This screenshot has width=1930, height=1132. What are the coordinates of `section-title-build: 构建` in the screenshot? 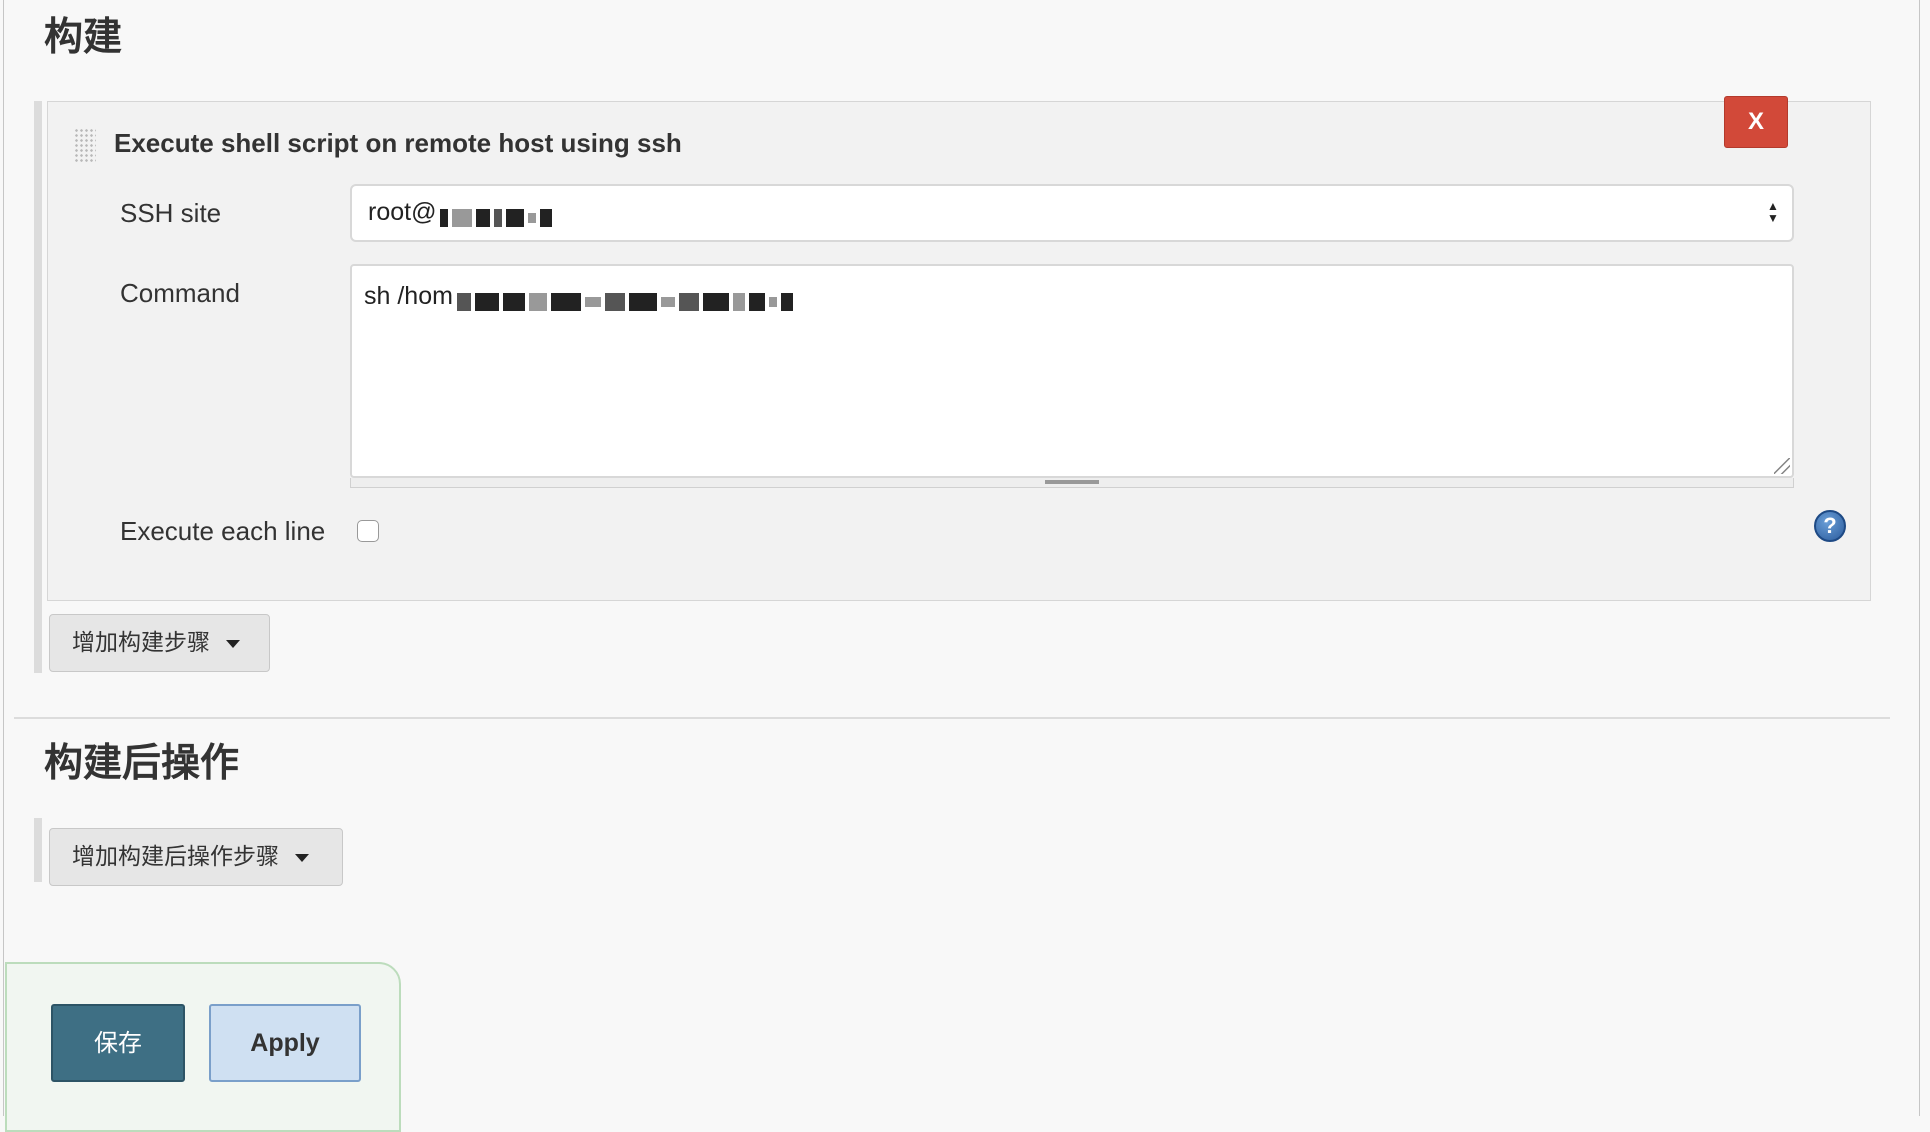 It's located at (83, 37).